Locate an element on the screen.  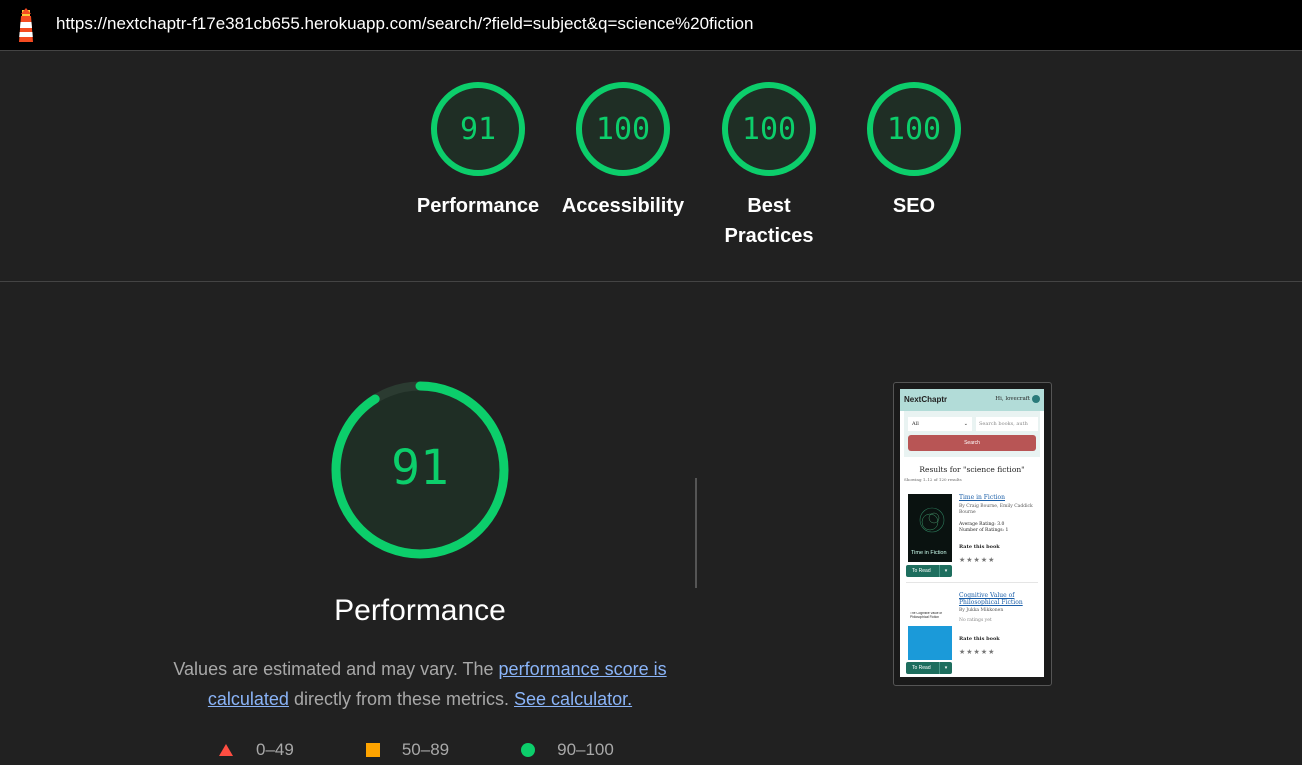
gauge-performance: 91 Performance is located at coordinates (478, 150).